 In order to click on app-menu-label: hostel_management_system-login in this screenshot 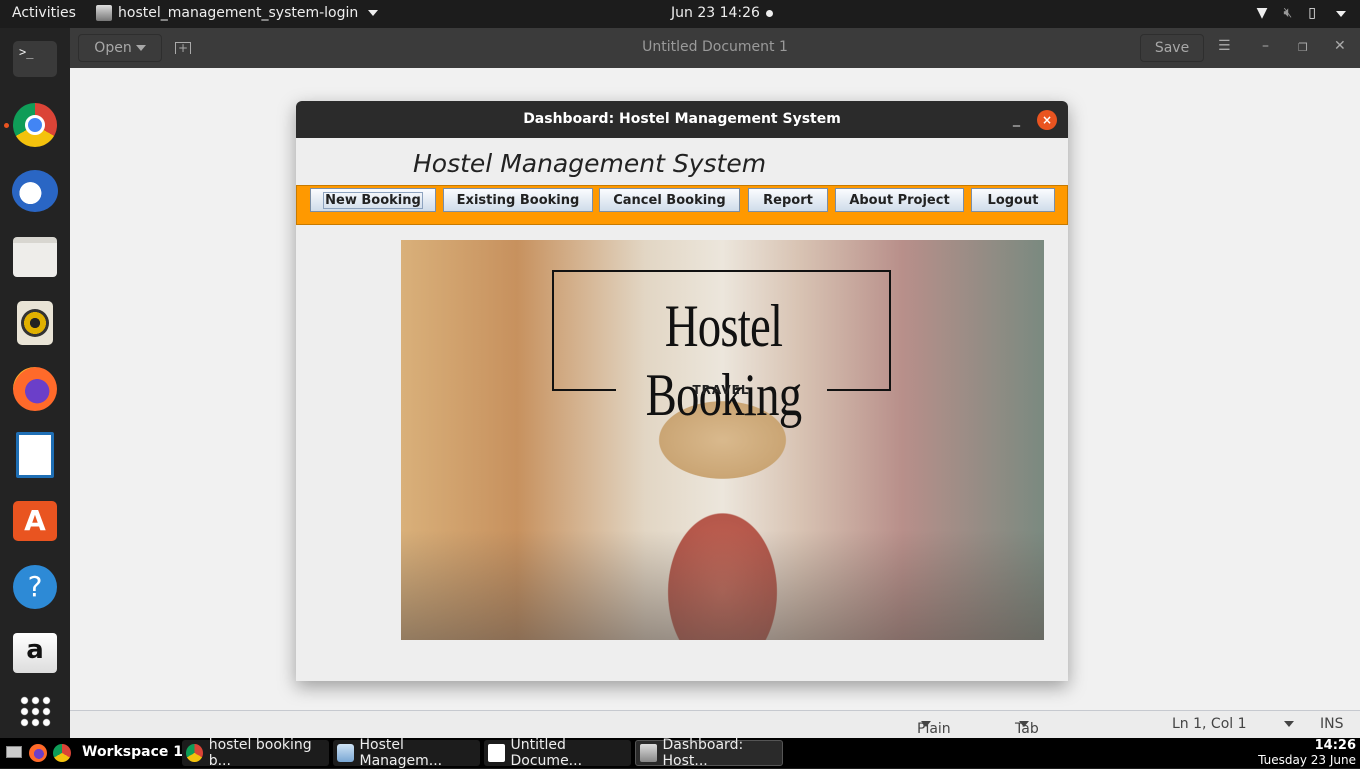, I will do `click(238, 13)`.